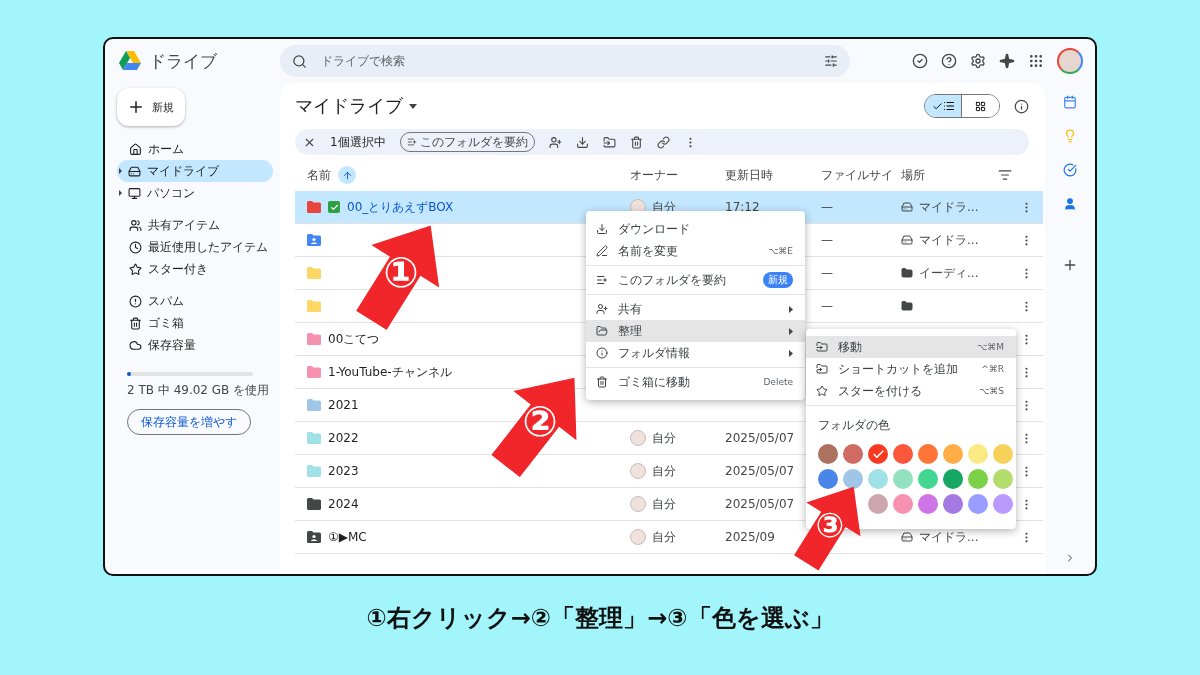  I want to click on menu-item: 移動 ⌥⌘M, so click(911, 347).